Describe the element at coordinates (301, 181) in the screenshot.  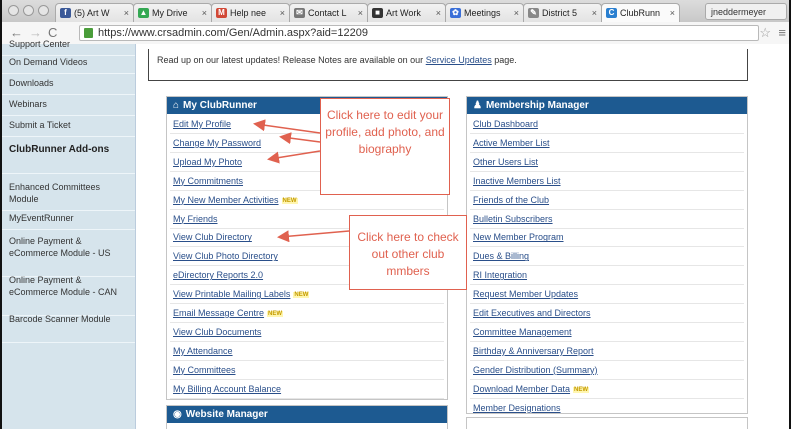
I see `callout-arrows` at that location.